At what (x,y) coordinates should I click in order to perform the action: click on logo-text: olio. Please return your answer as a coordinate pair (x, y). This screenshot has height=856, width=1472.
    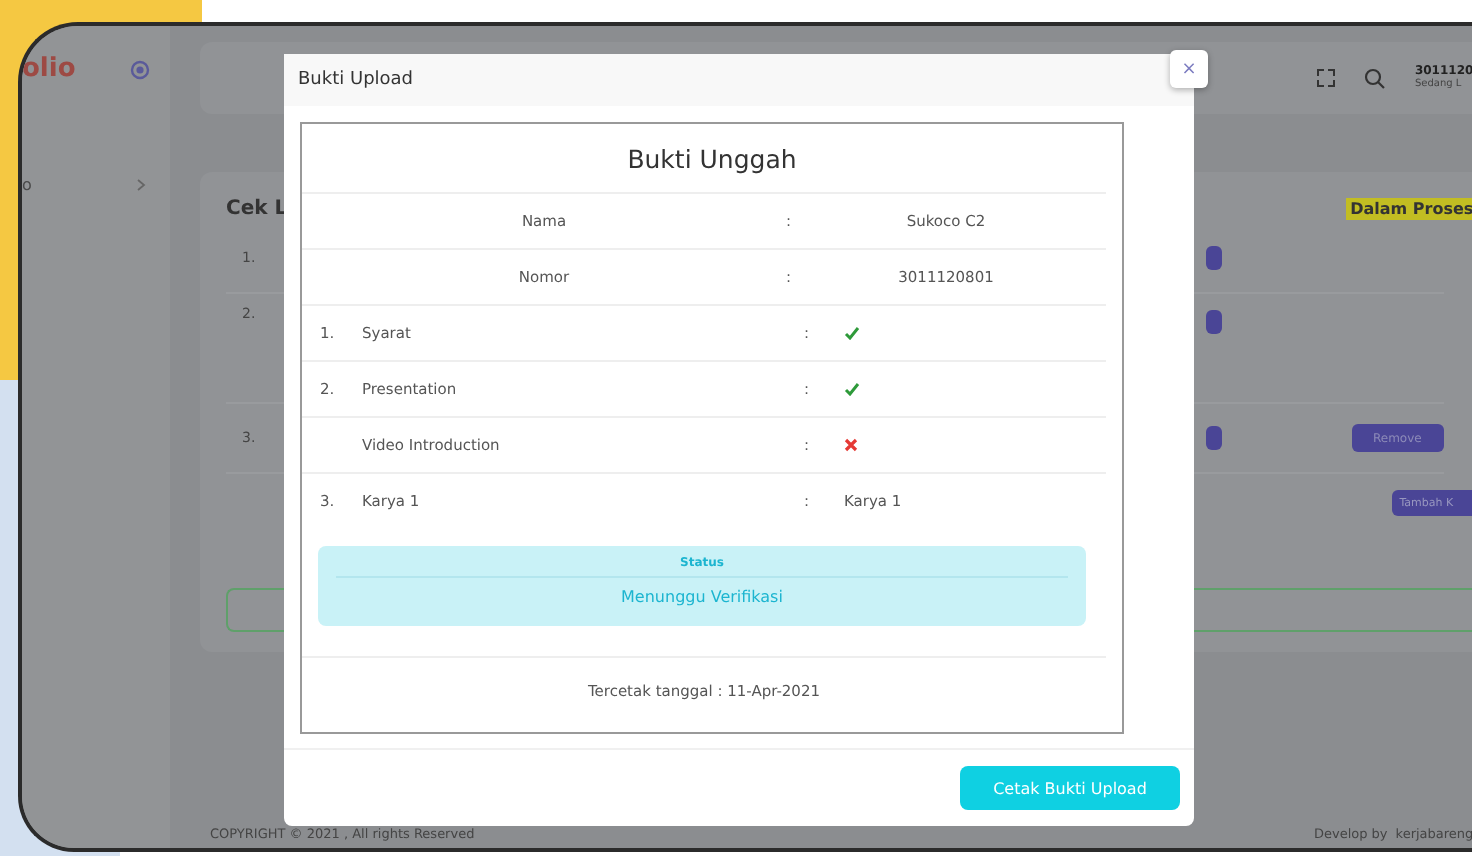
    Looking at the image, I should click on (49, 69).